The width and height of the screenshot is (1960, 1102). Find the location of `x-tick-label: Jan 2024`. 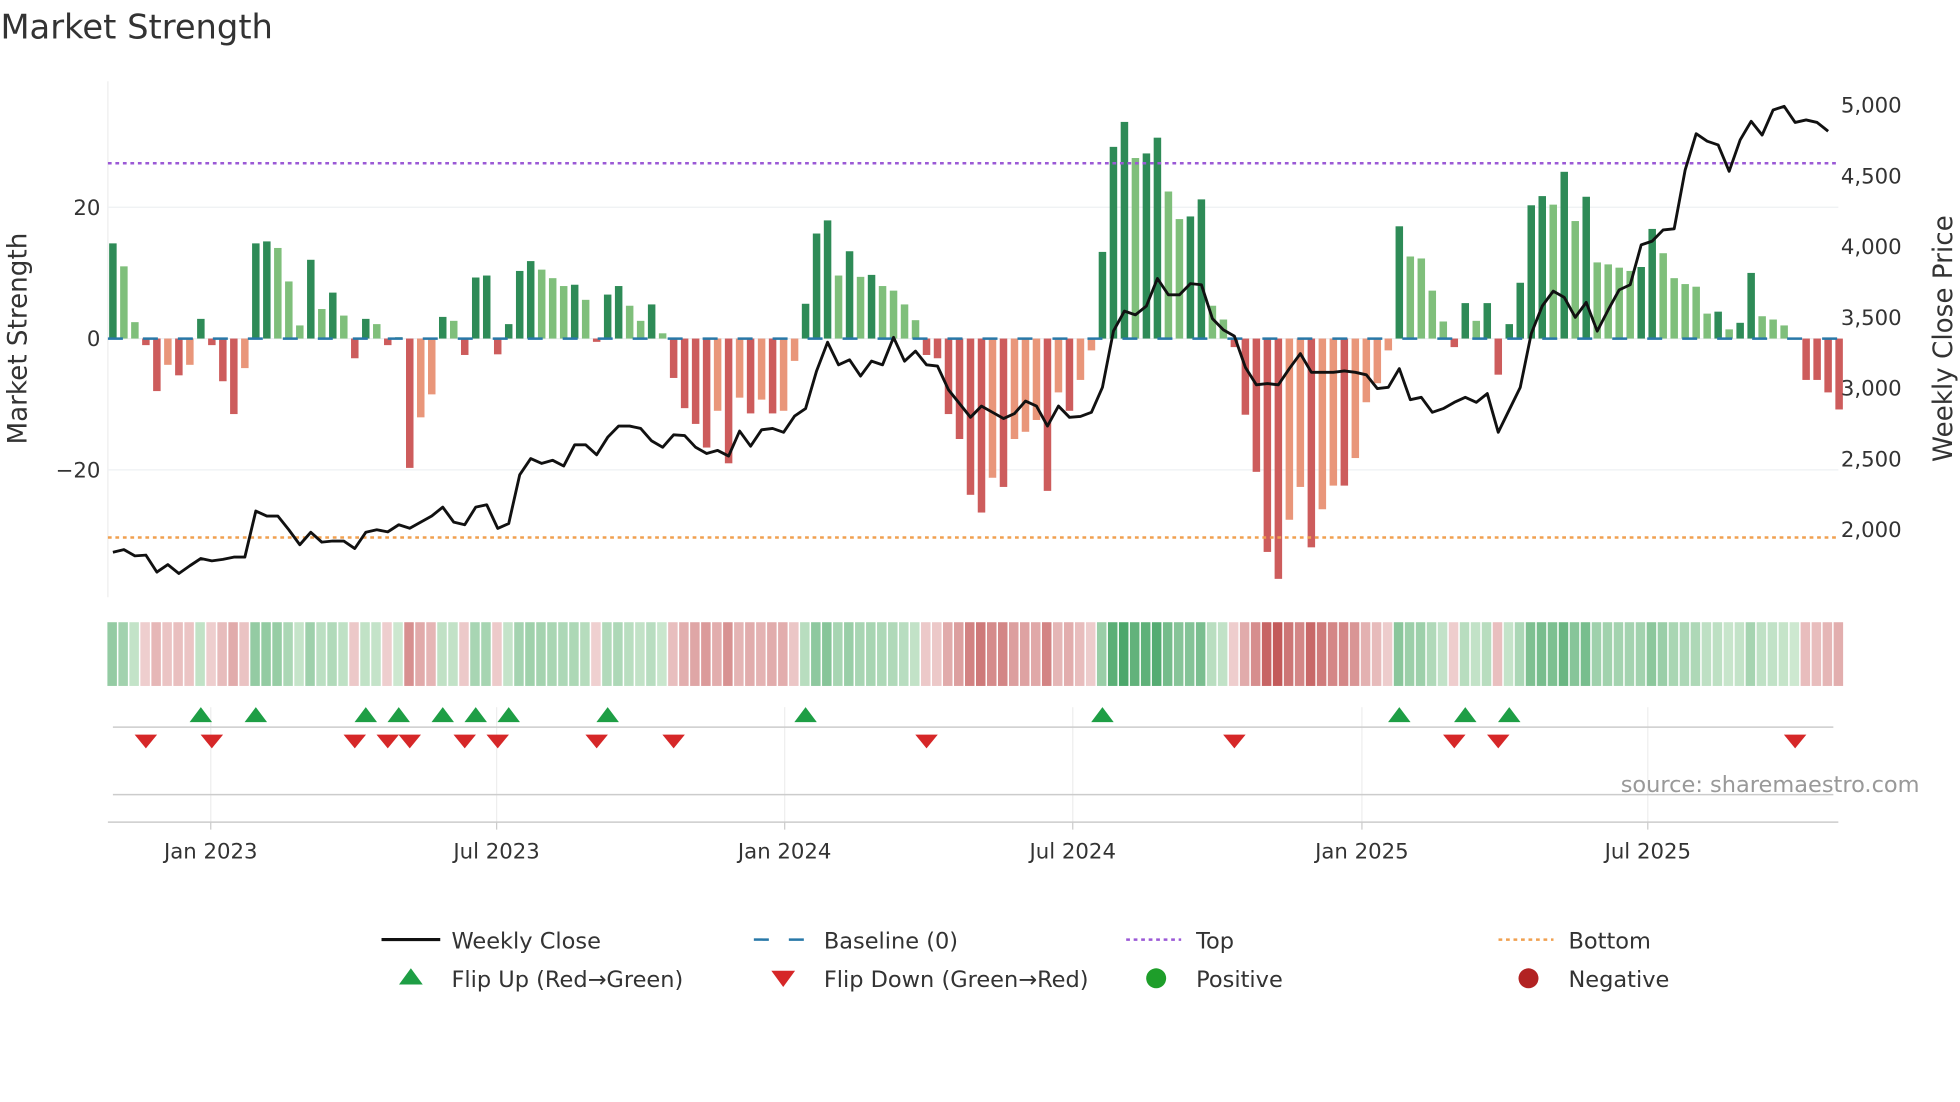

x-tick-label: Jan 2024 is located at coordinates (784, 851).